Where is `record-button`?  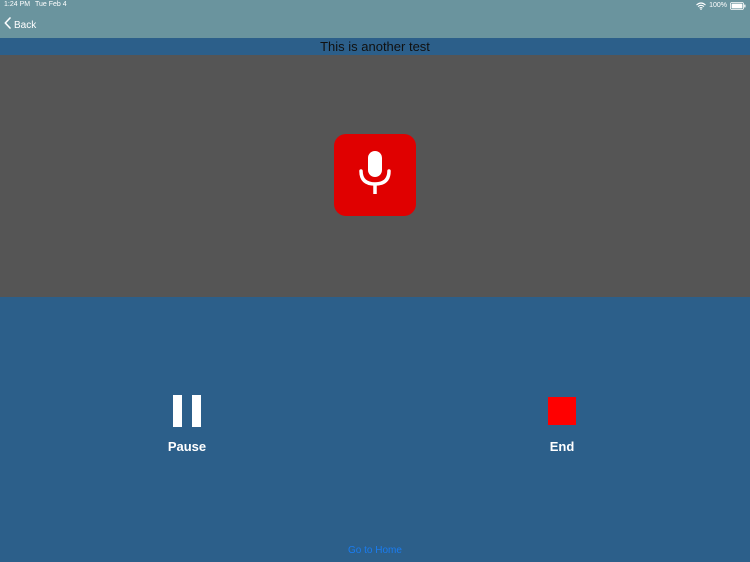 record-button is located at coordinates (375, 175).